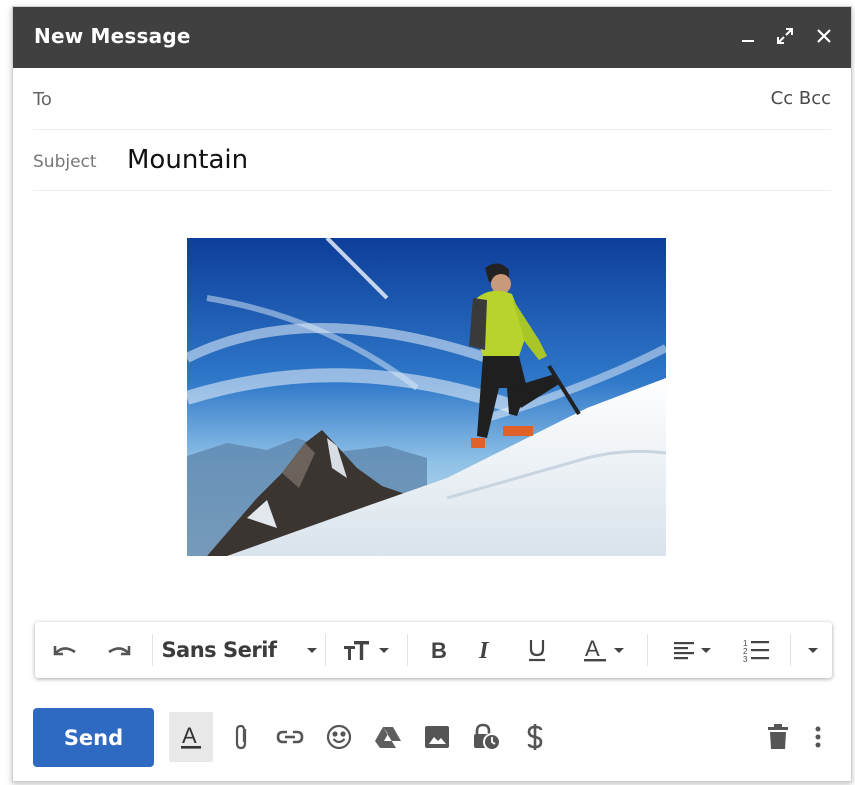 The image size is (855, 785). Describe the element at coordinates (388, 737) in the screenshot. I see `google-drive-icon` at that location.